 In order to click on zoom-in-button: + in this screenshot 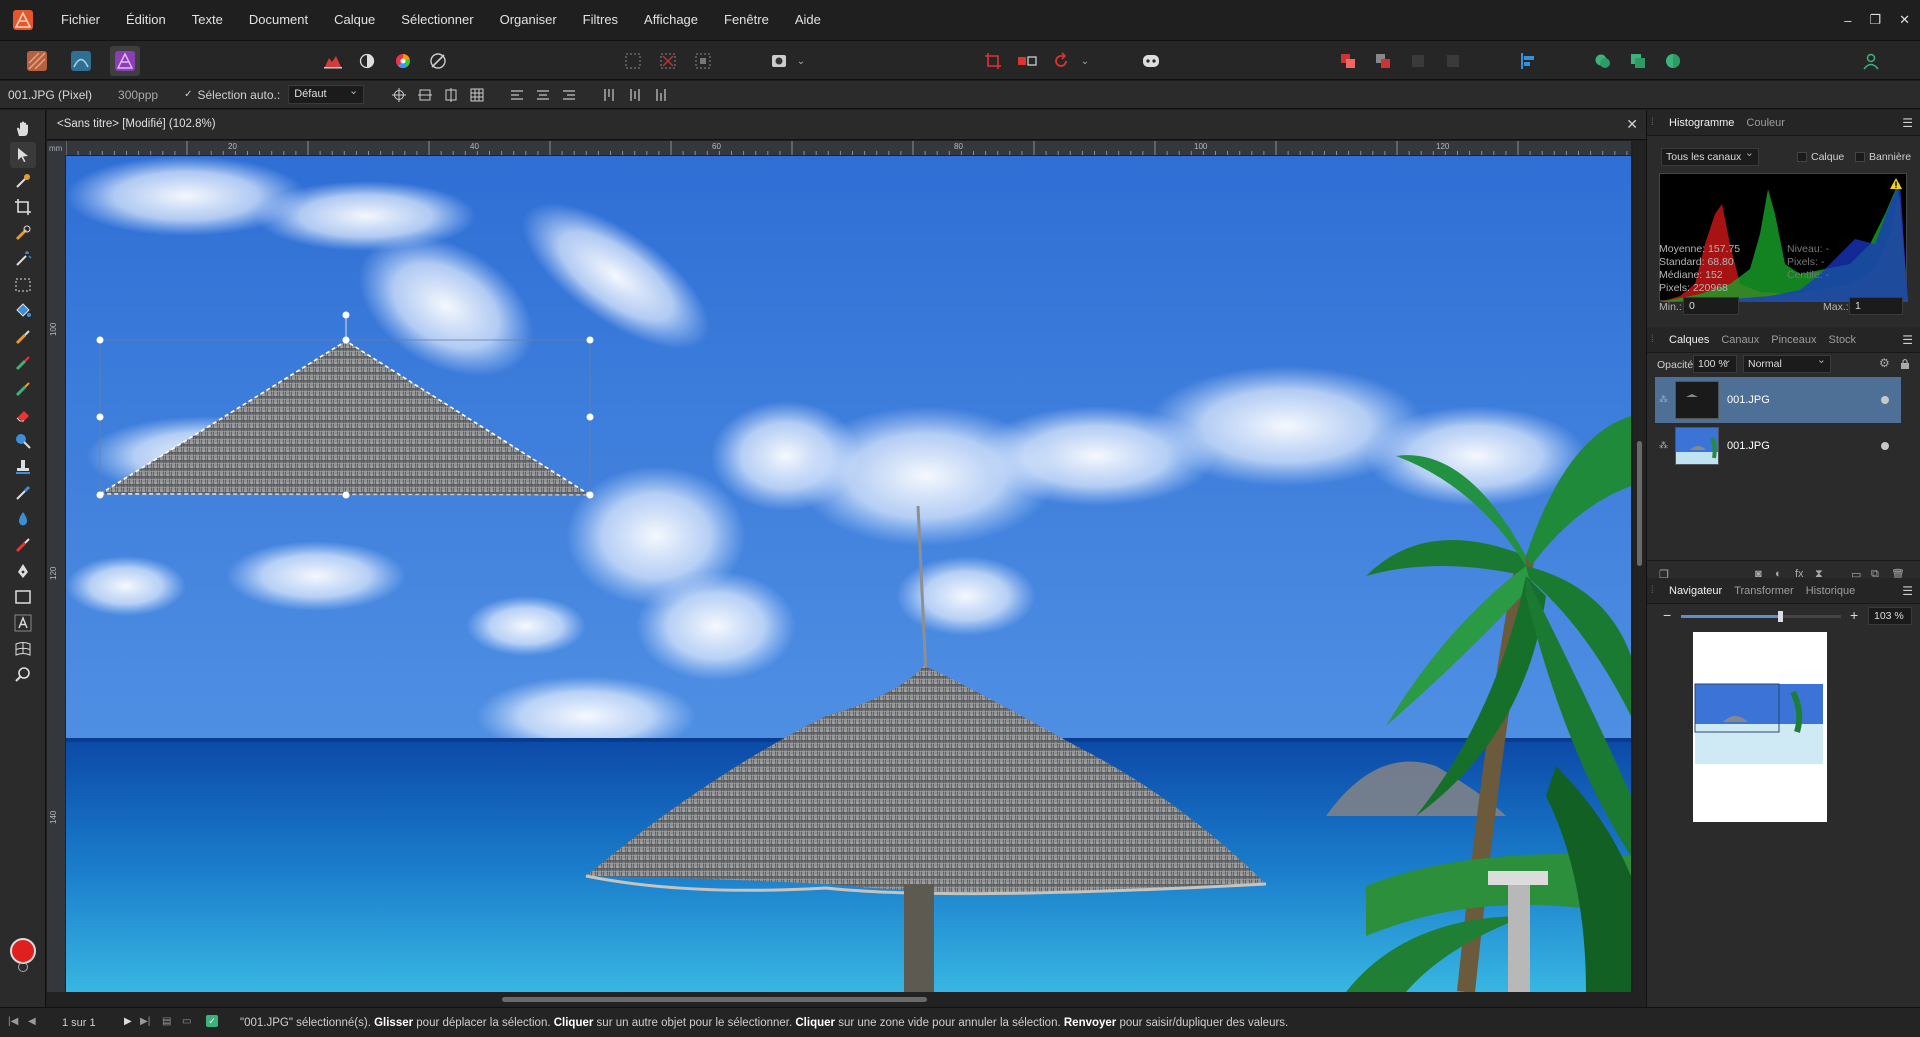, I will do `click(1854, 615)`.